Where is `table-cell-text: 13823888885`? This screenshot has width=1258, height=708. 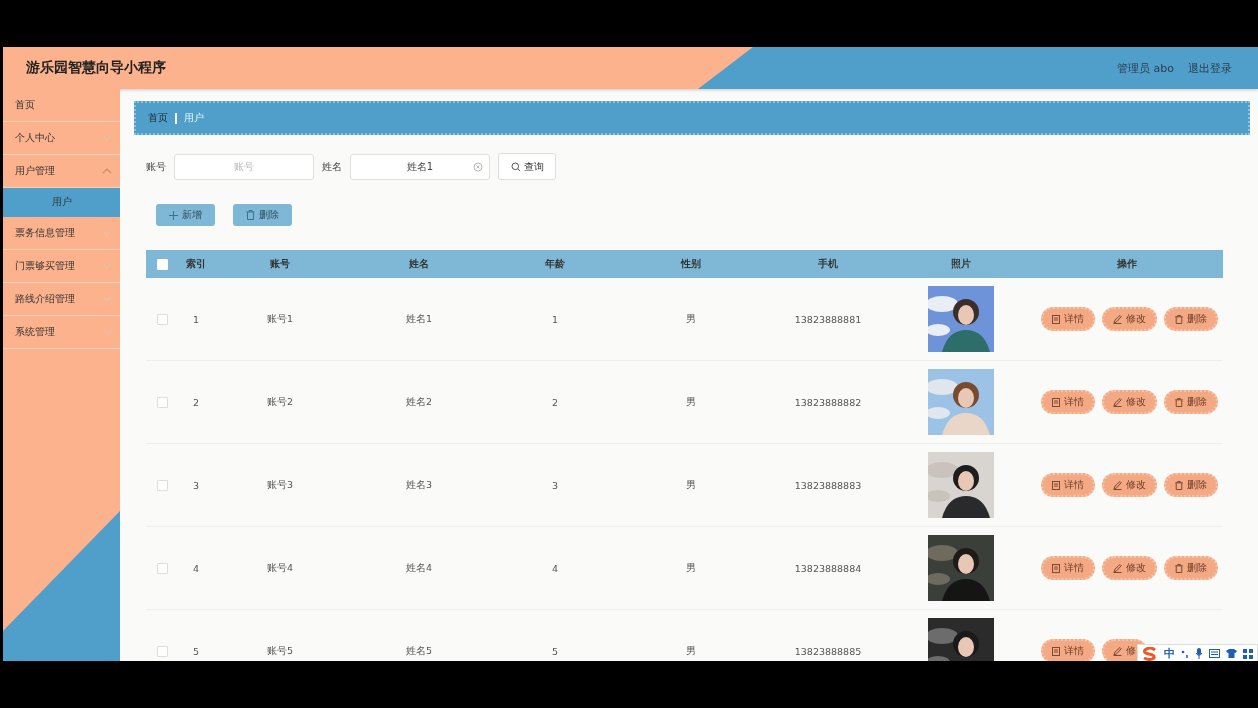
table-cell-text: 13823888885 is located at coordinates (828, 651).